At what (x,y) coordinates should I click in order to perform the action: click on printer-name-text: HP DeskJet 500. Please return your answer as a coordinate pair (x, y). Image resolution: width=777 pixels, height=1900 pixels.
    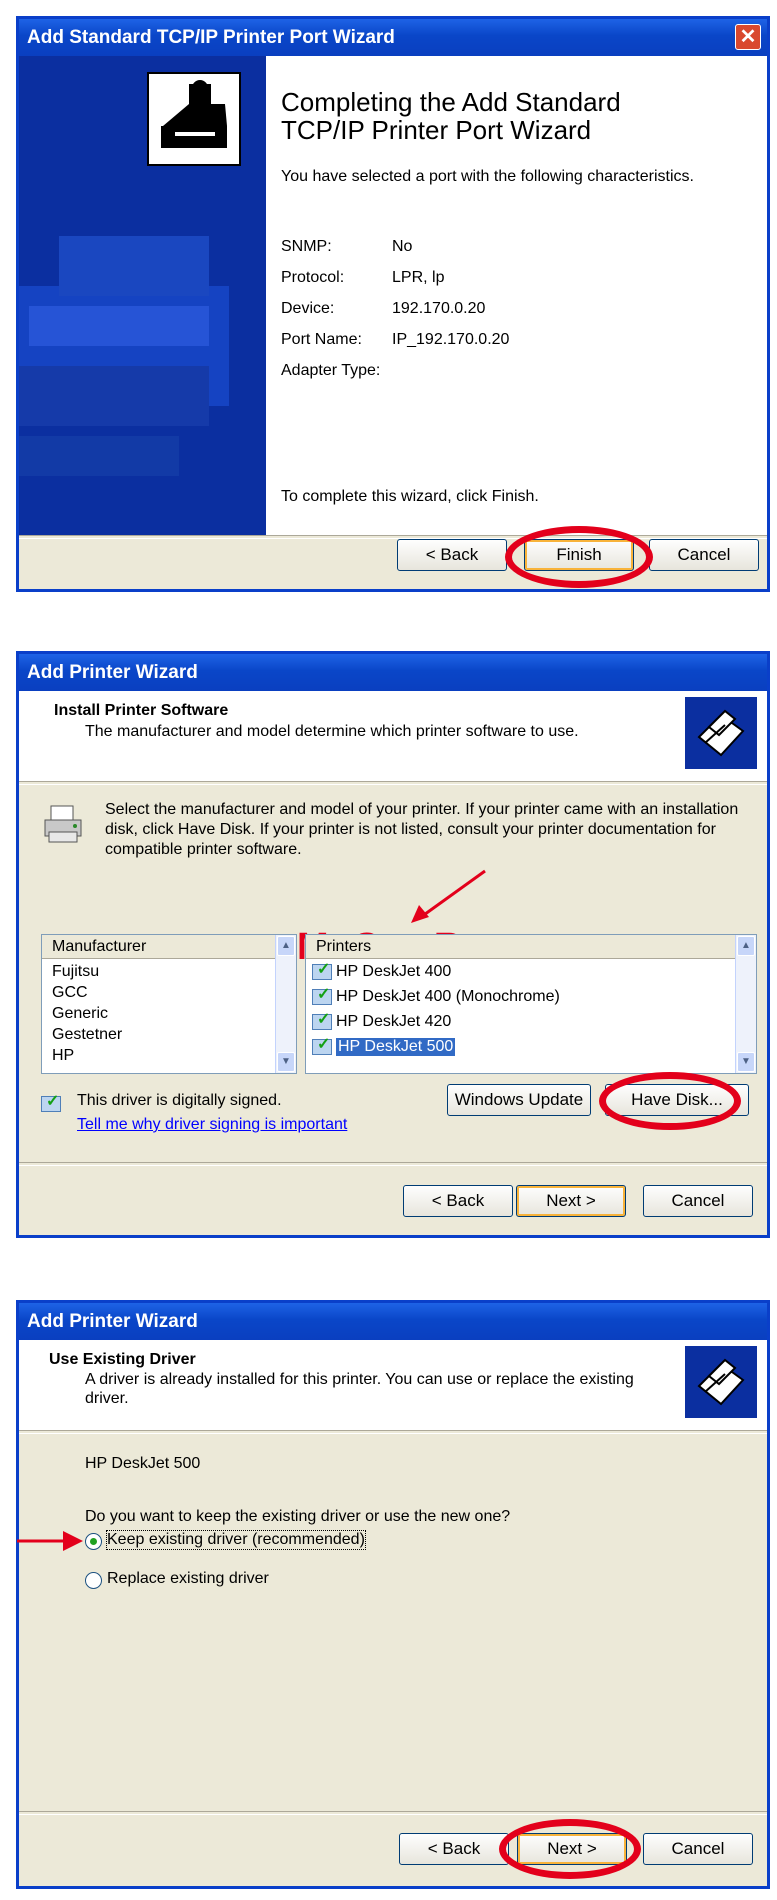
    Looking at the image, I should click on (143, 1463).